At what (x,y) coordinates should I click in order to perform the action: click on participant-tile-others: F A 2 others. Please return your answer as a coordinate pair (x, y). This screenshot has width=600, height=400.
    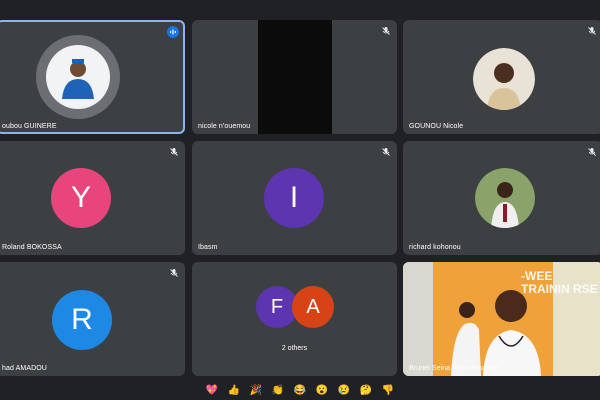
    Looking at the image, I should click on (294, 319).